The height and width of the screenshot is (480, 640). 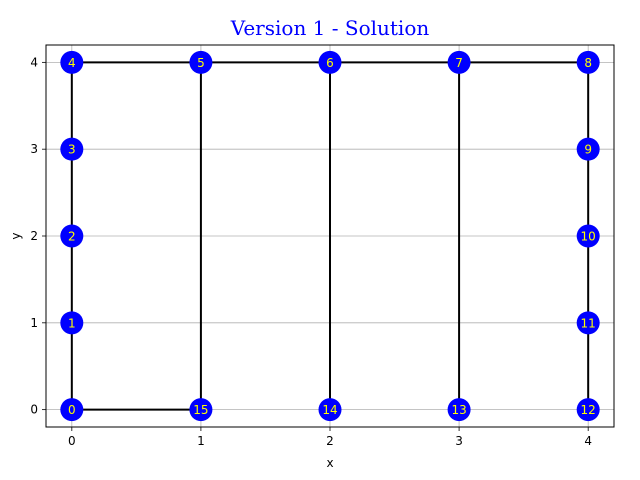 I want to click on graph-node: 4, so click(x=72, y=62).